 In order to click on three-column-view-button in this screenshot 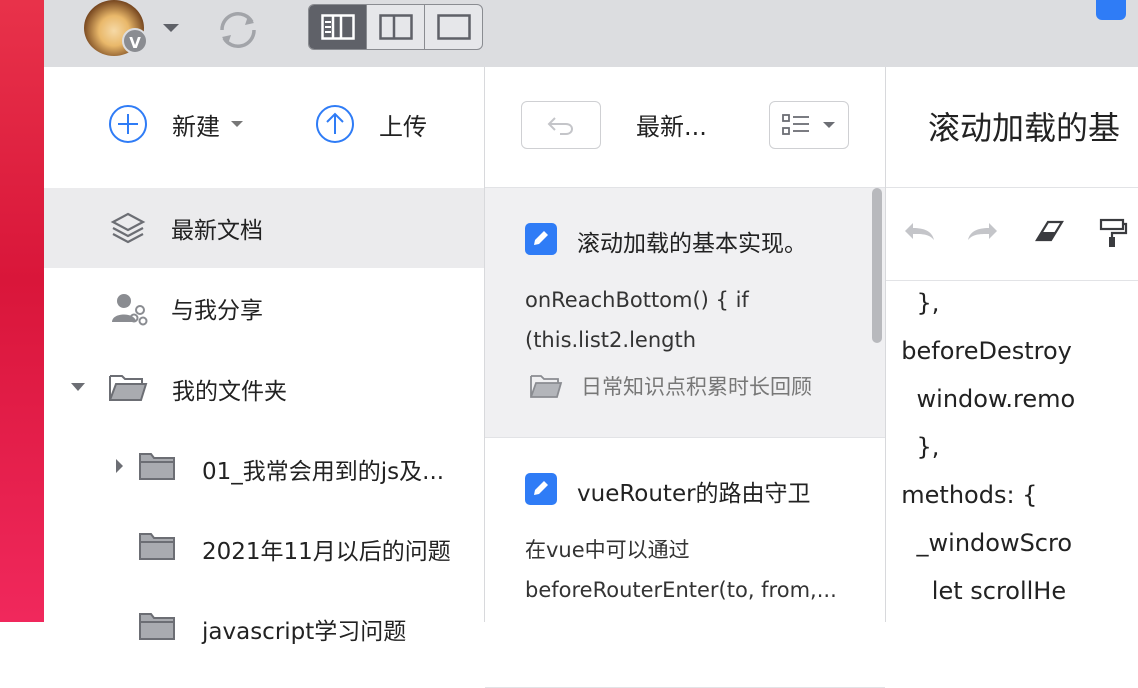, I will do `click(338, 27)`.